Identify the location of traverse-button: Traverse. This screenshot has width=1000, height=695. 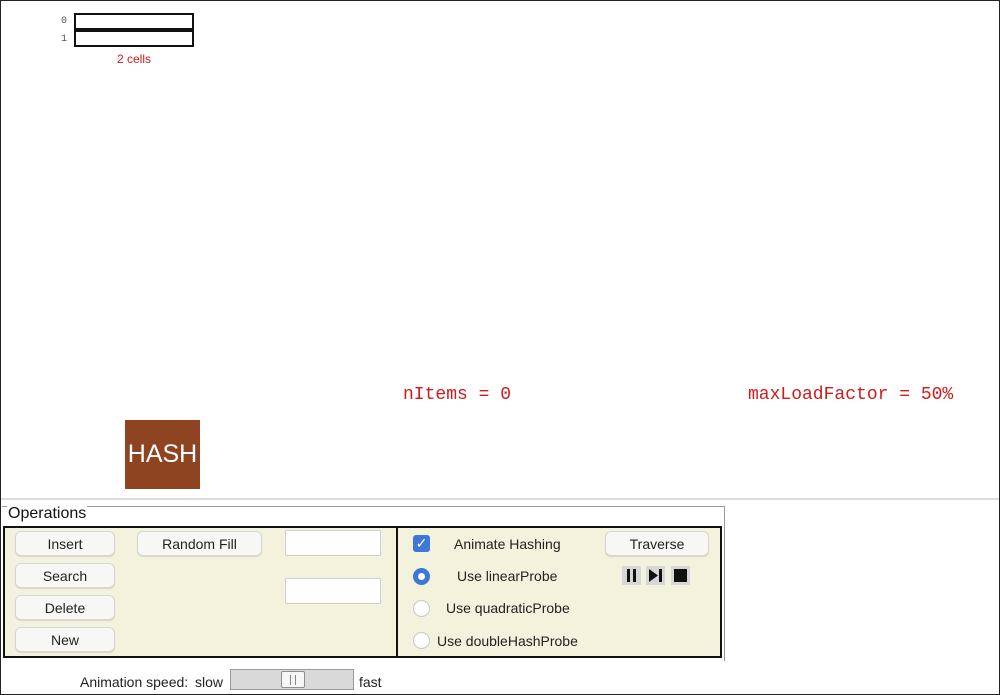
(657, 543).